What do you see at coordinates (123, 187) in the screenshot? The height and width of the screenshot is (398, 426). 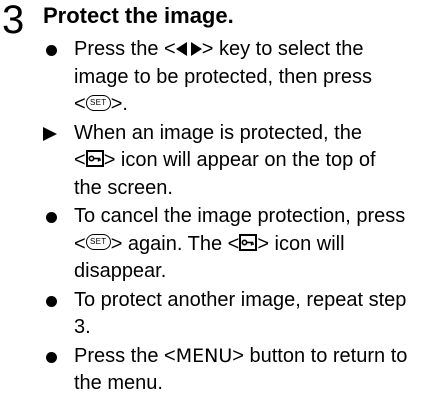 I see `item-line: the screen.` at bounding box center [123, 187].